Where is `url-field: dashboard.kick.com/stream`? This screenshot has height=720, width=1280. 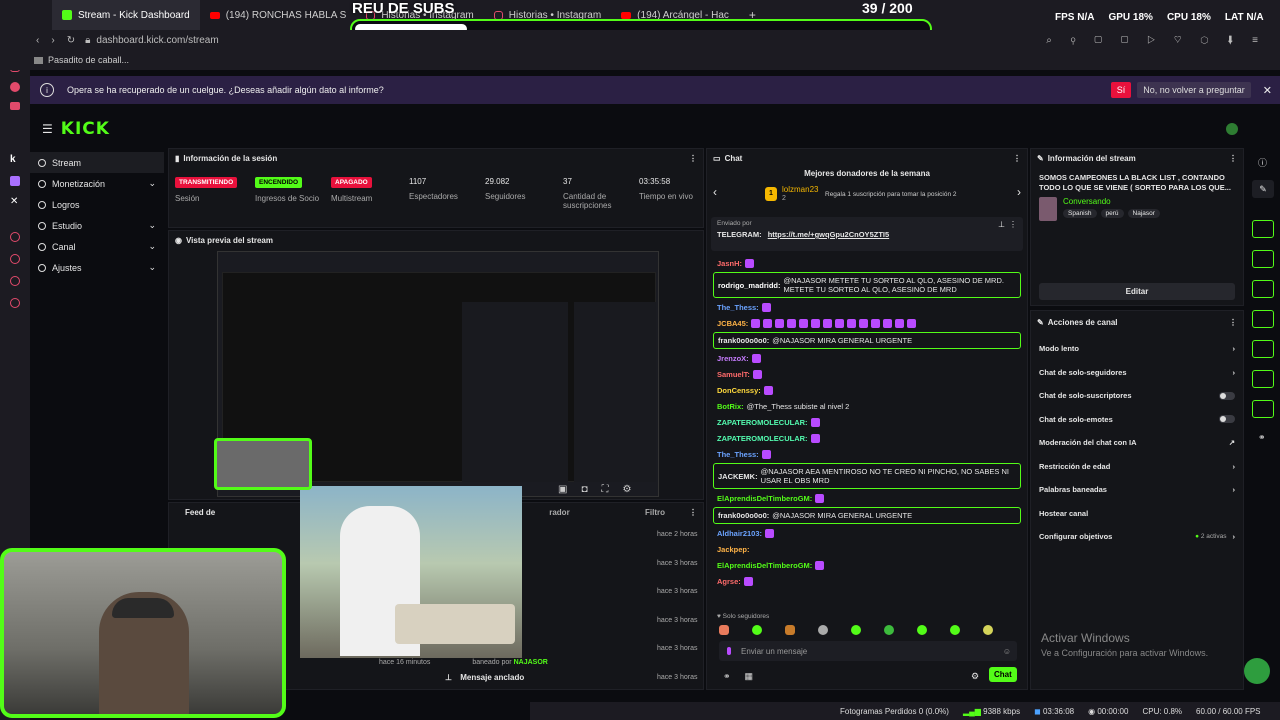
url-field: dashboard.kick.com/stream is located at coordinates (157, 40).